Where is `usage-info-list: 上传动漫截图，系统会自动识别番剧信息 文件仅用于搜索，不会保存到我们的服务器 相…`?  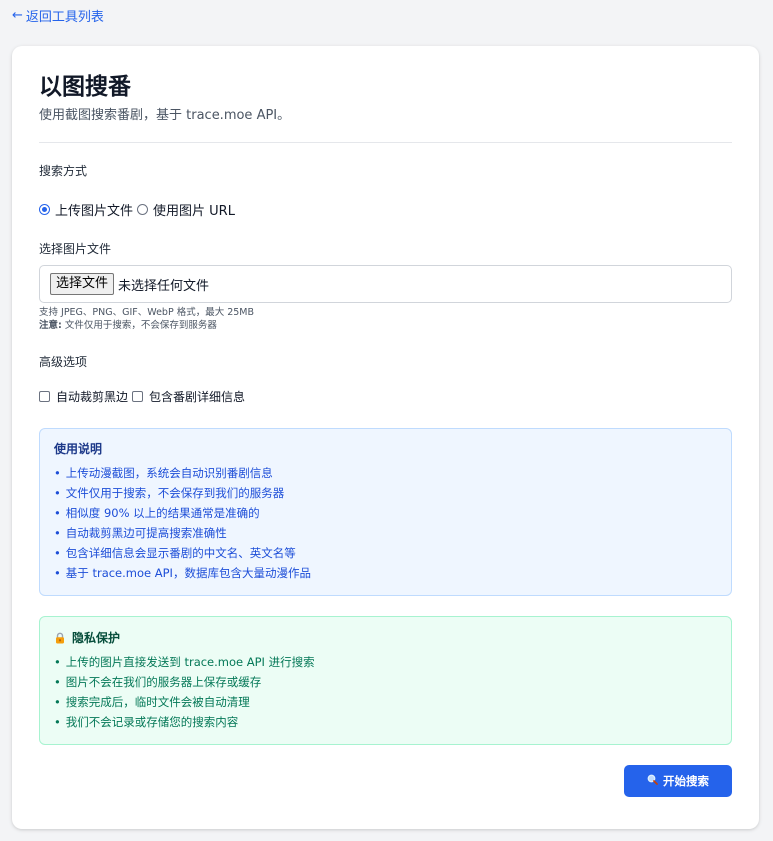 usage-info-list: 上传动漫截图，系统会自动识别番剧信息 文件仅用于搜索，不会保存到我们的服务器 相… is located at coordinates (385, 523).